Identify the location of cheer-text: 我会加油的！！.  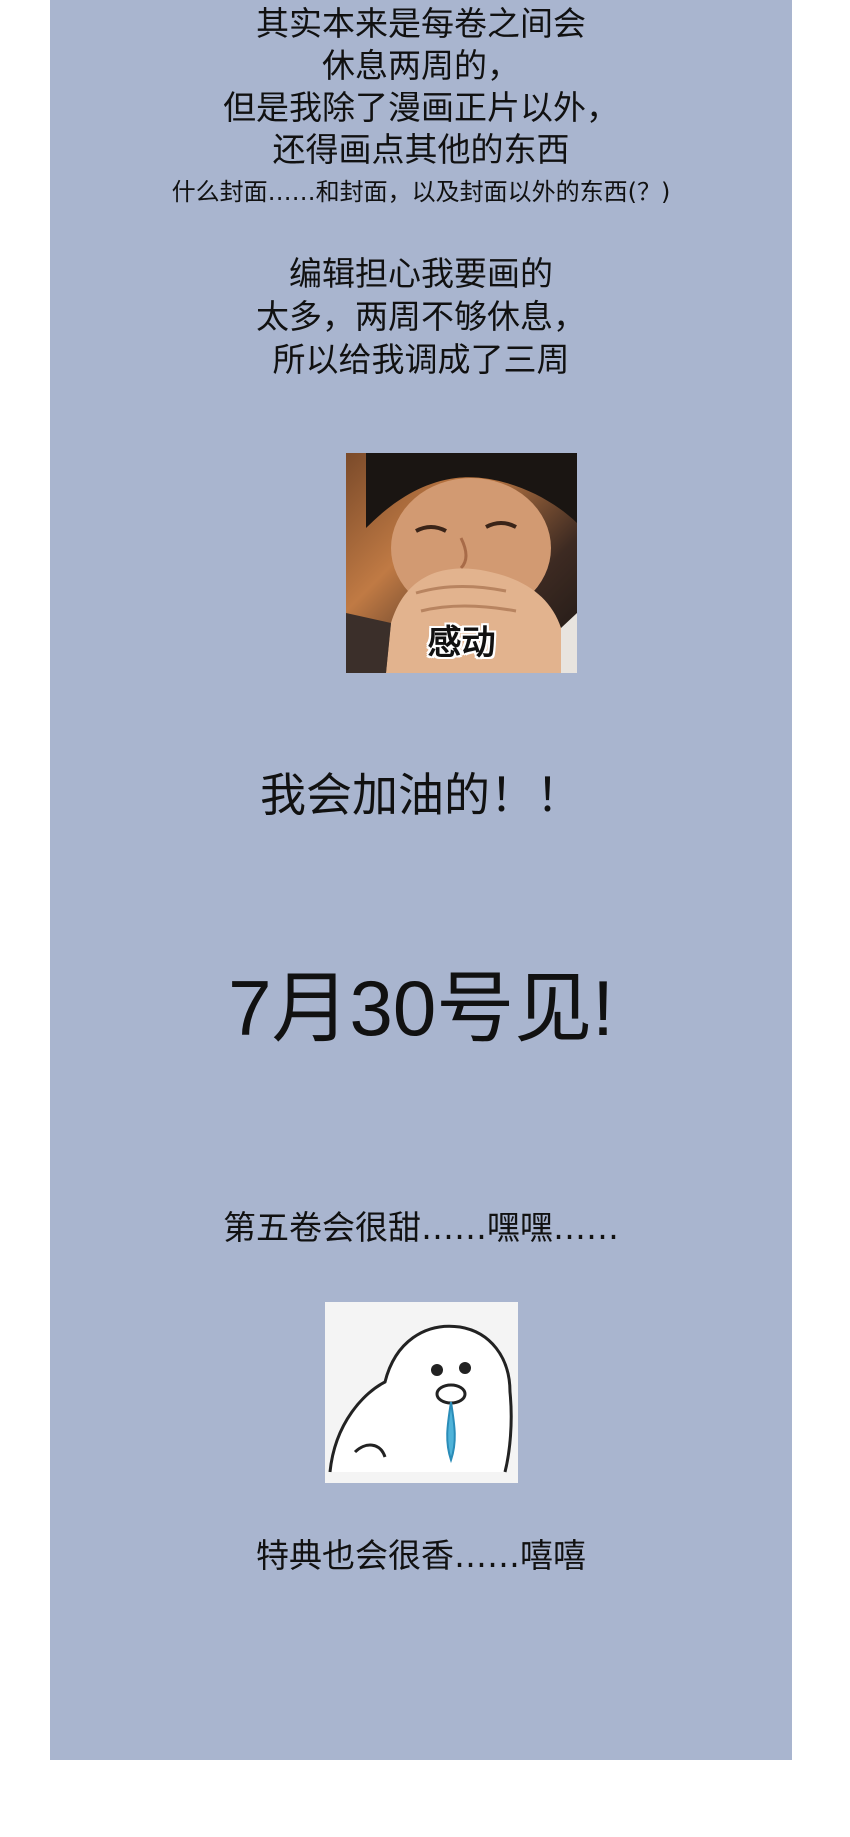
(421, 795).